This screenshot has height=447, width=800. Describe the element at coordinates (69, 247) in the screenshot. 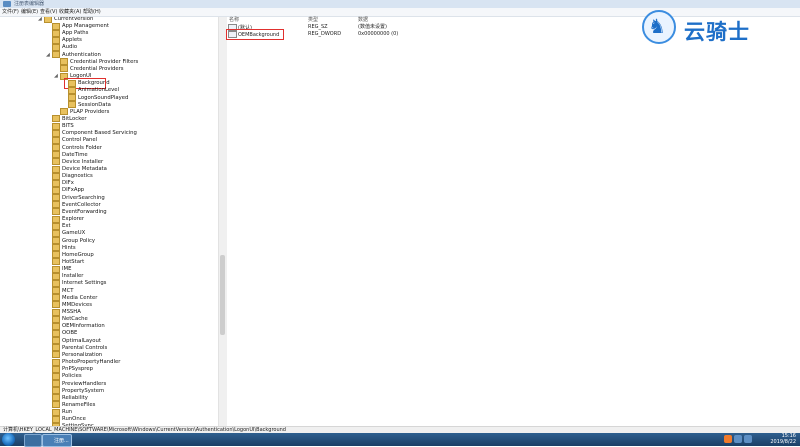

I see `tree-node-label: Hints` at that location.